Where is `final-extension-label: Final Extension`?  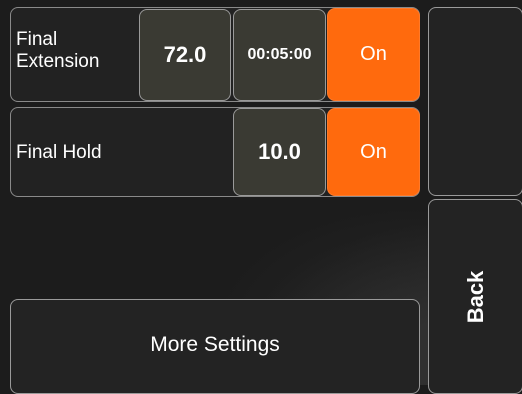 final-extension-label: Final Extension is located at coordinates (57, 51).